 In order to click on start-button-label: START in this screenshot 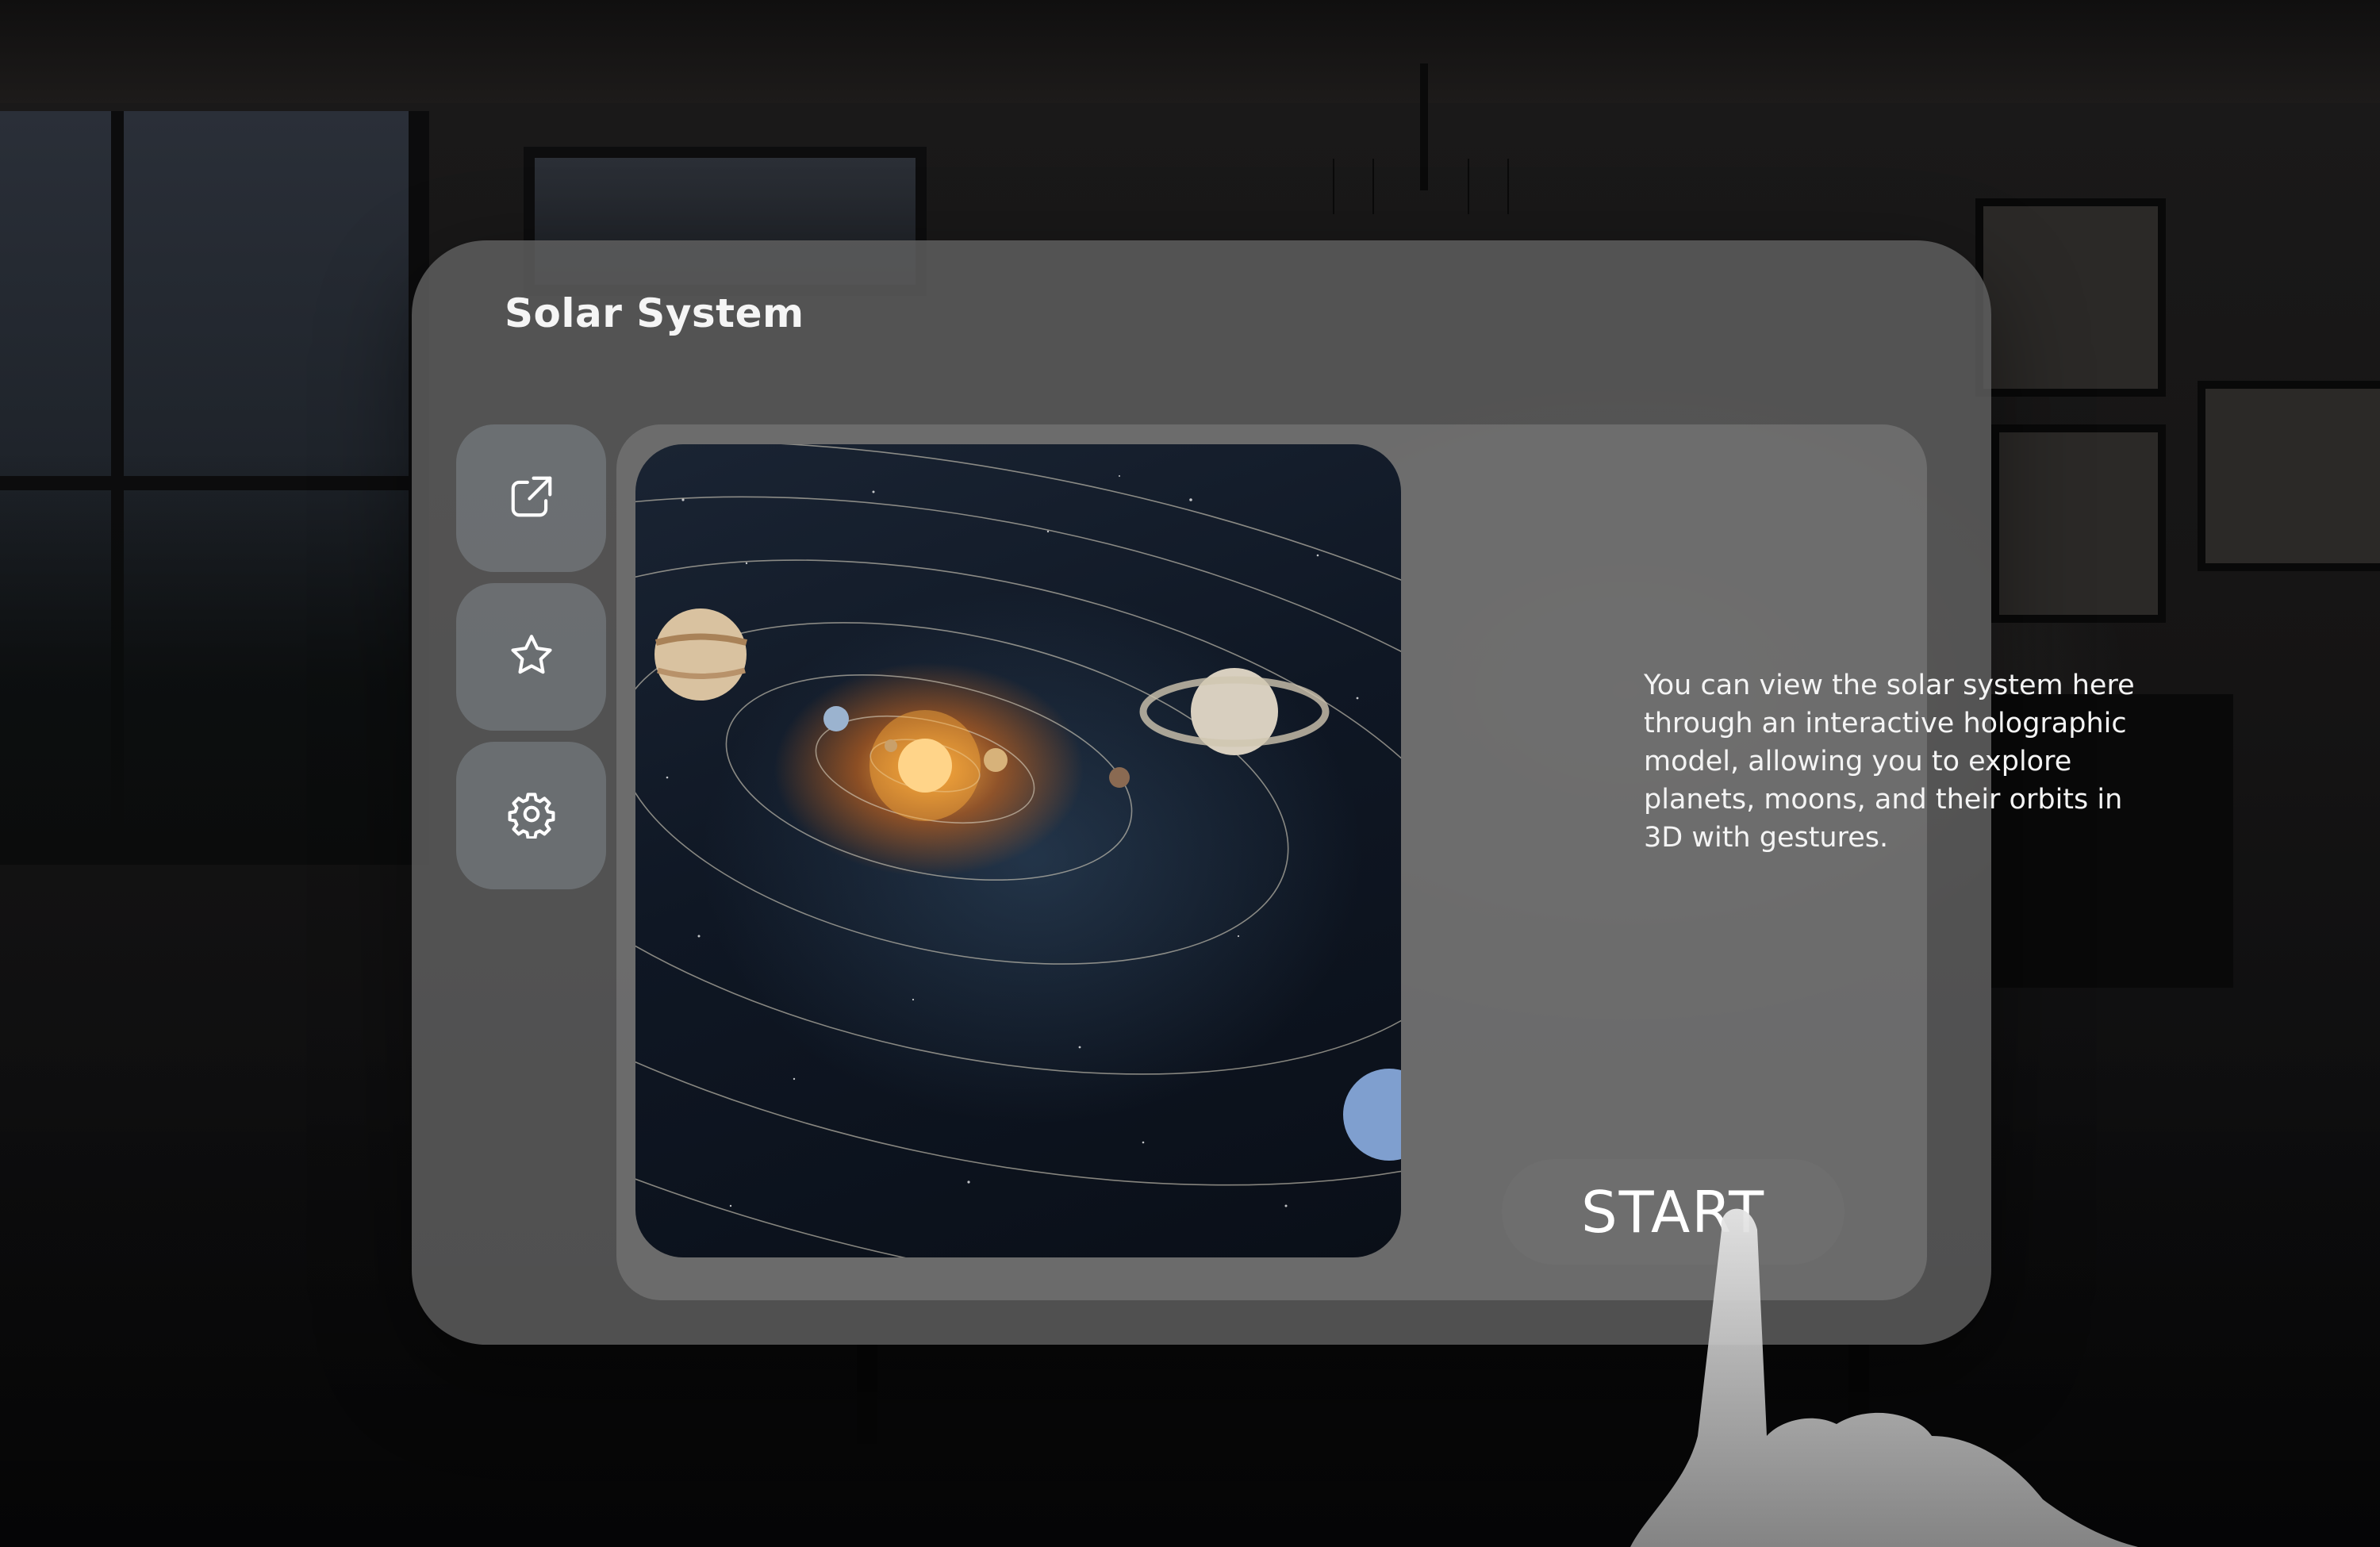, I will do `click(1673, 1212)`.